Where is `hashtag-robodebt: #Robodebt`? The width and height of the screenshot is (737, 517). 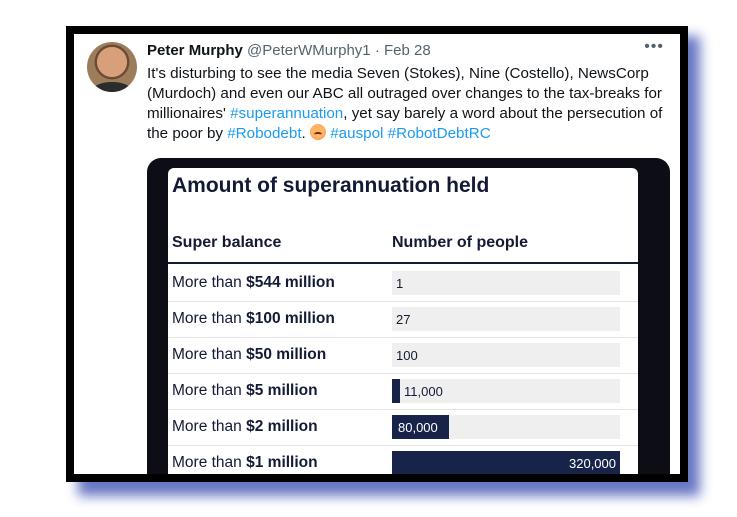 hashtag-robodebt: #Robodebt is located at coordinates (264, 133).